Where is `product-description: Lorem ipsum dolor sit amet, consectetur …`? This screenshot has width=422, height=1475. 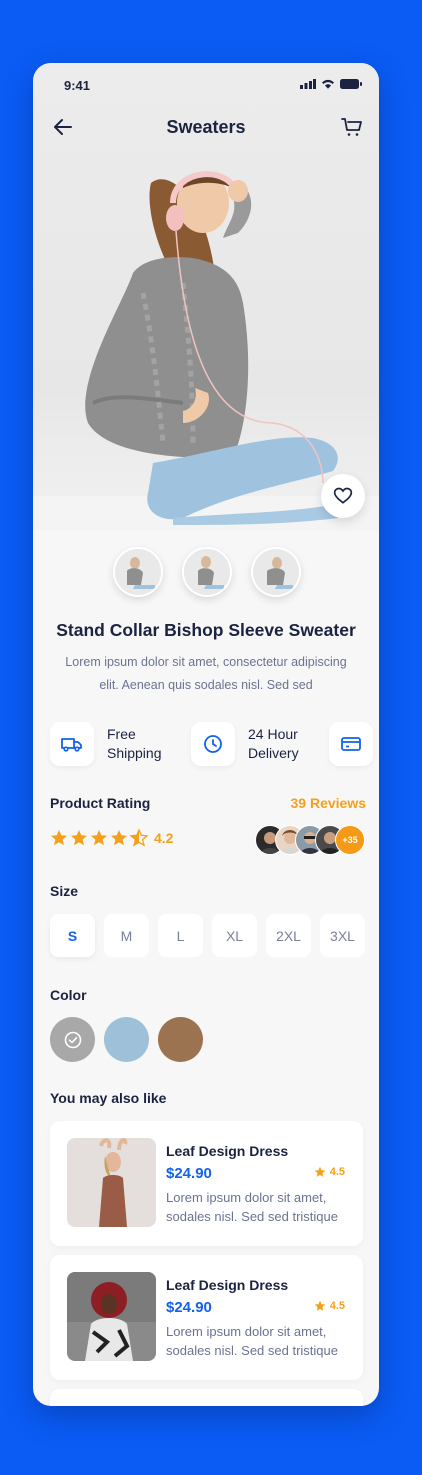 product-description: Lorem ipsum dolor sit amet, consectetur … is located at coordinates (206, 673).